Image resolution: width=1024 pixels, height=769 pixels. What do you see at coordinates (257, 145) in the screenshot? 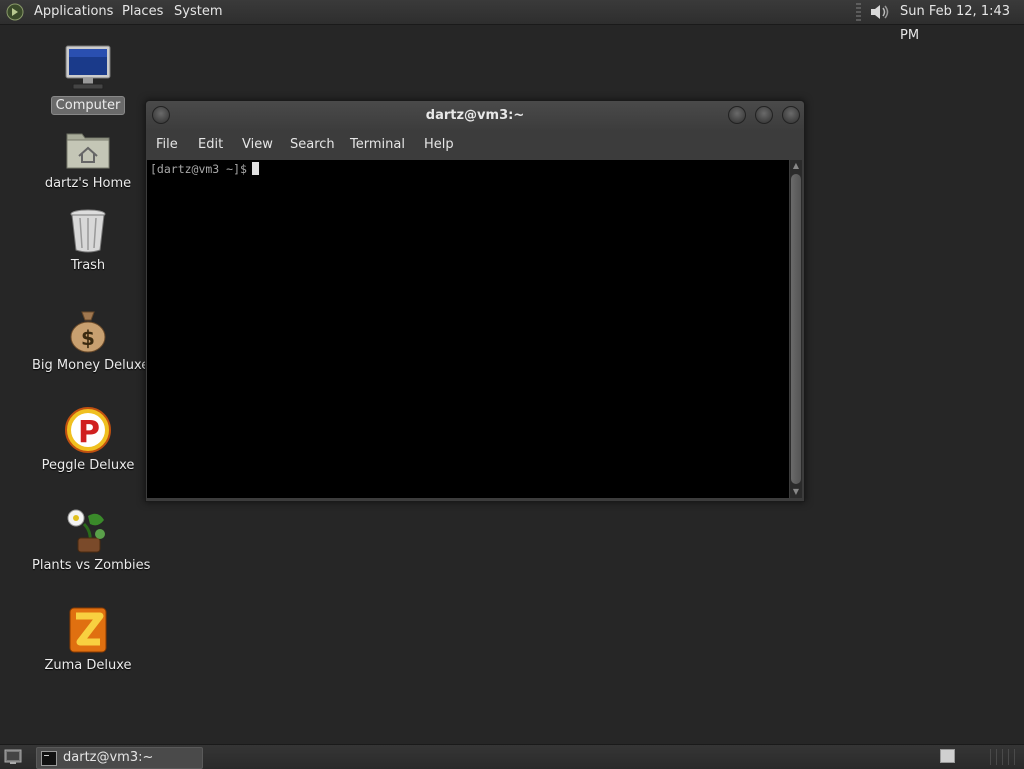
I see `menu-view: View` at bounding box center [257, 145].